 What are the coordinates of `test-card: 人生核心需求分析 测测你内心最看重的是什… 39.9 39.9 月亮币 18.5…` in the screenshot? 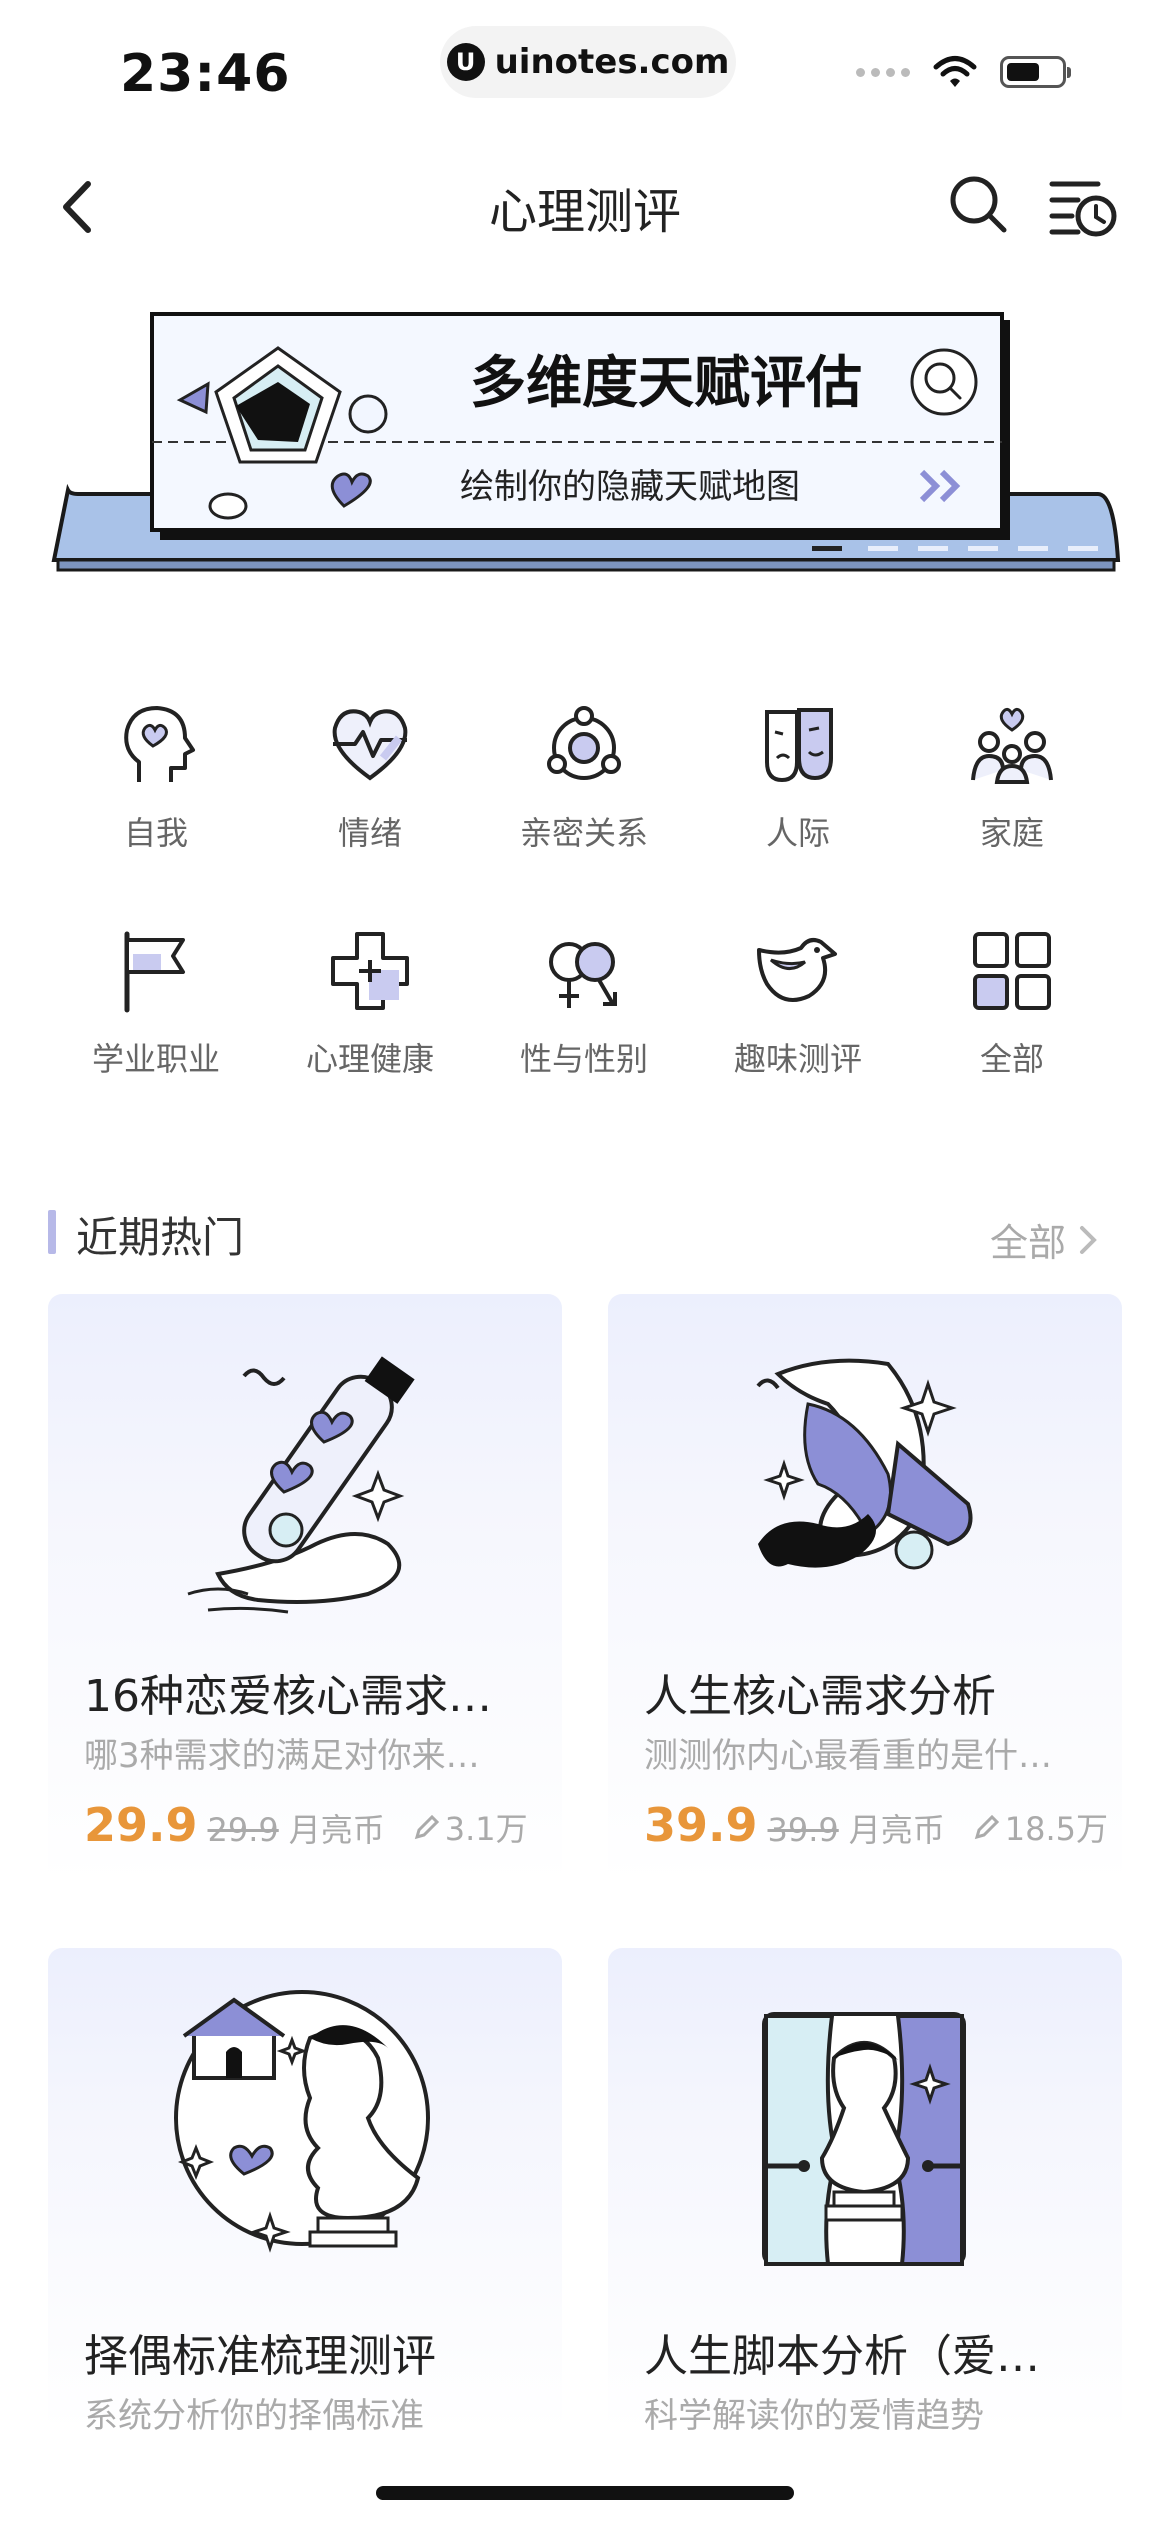 It's located at (865, 1589).